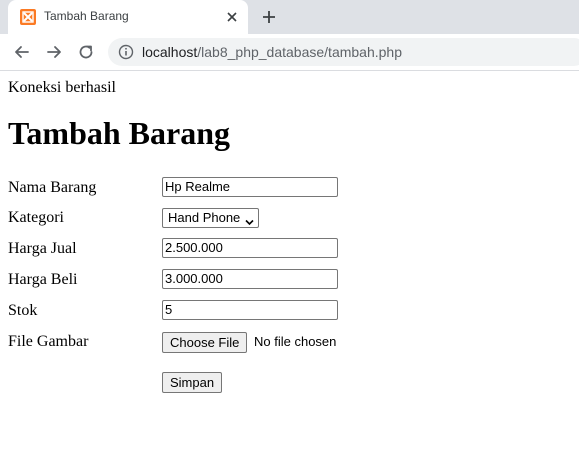 The image size is (579, 476). Describe the element at coordinates (62, 87) in the screenshot. I see `connection-status-text: Koneksi berhasil` at that location.